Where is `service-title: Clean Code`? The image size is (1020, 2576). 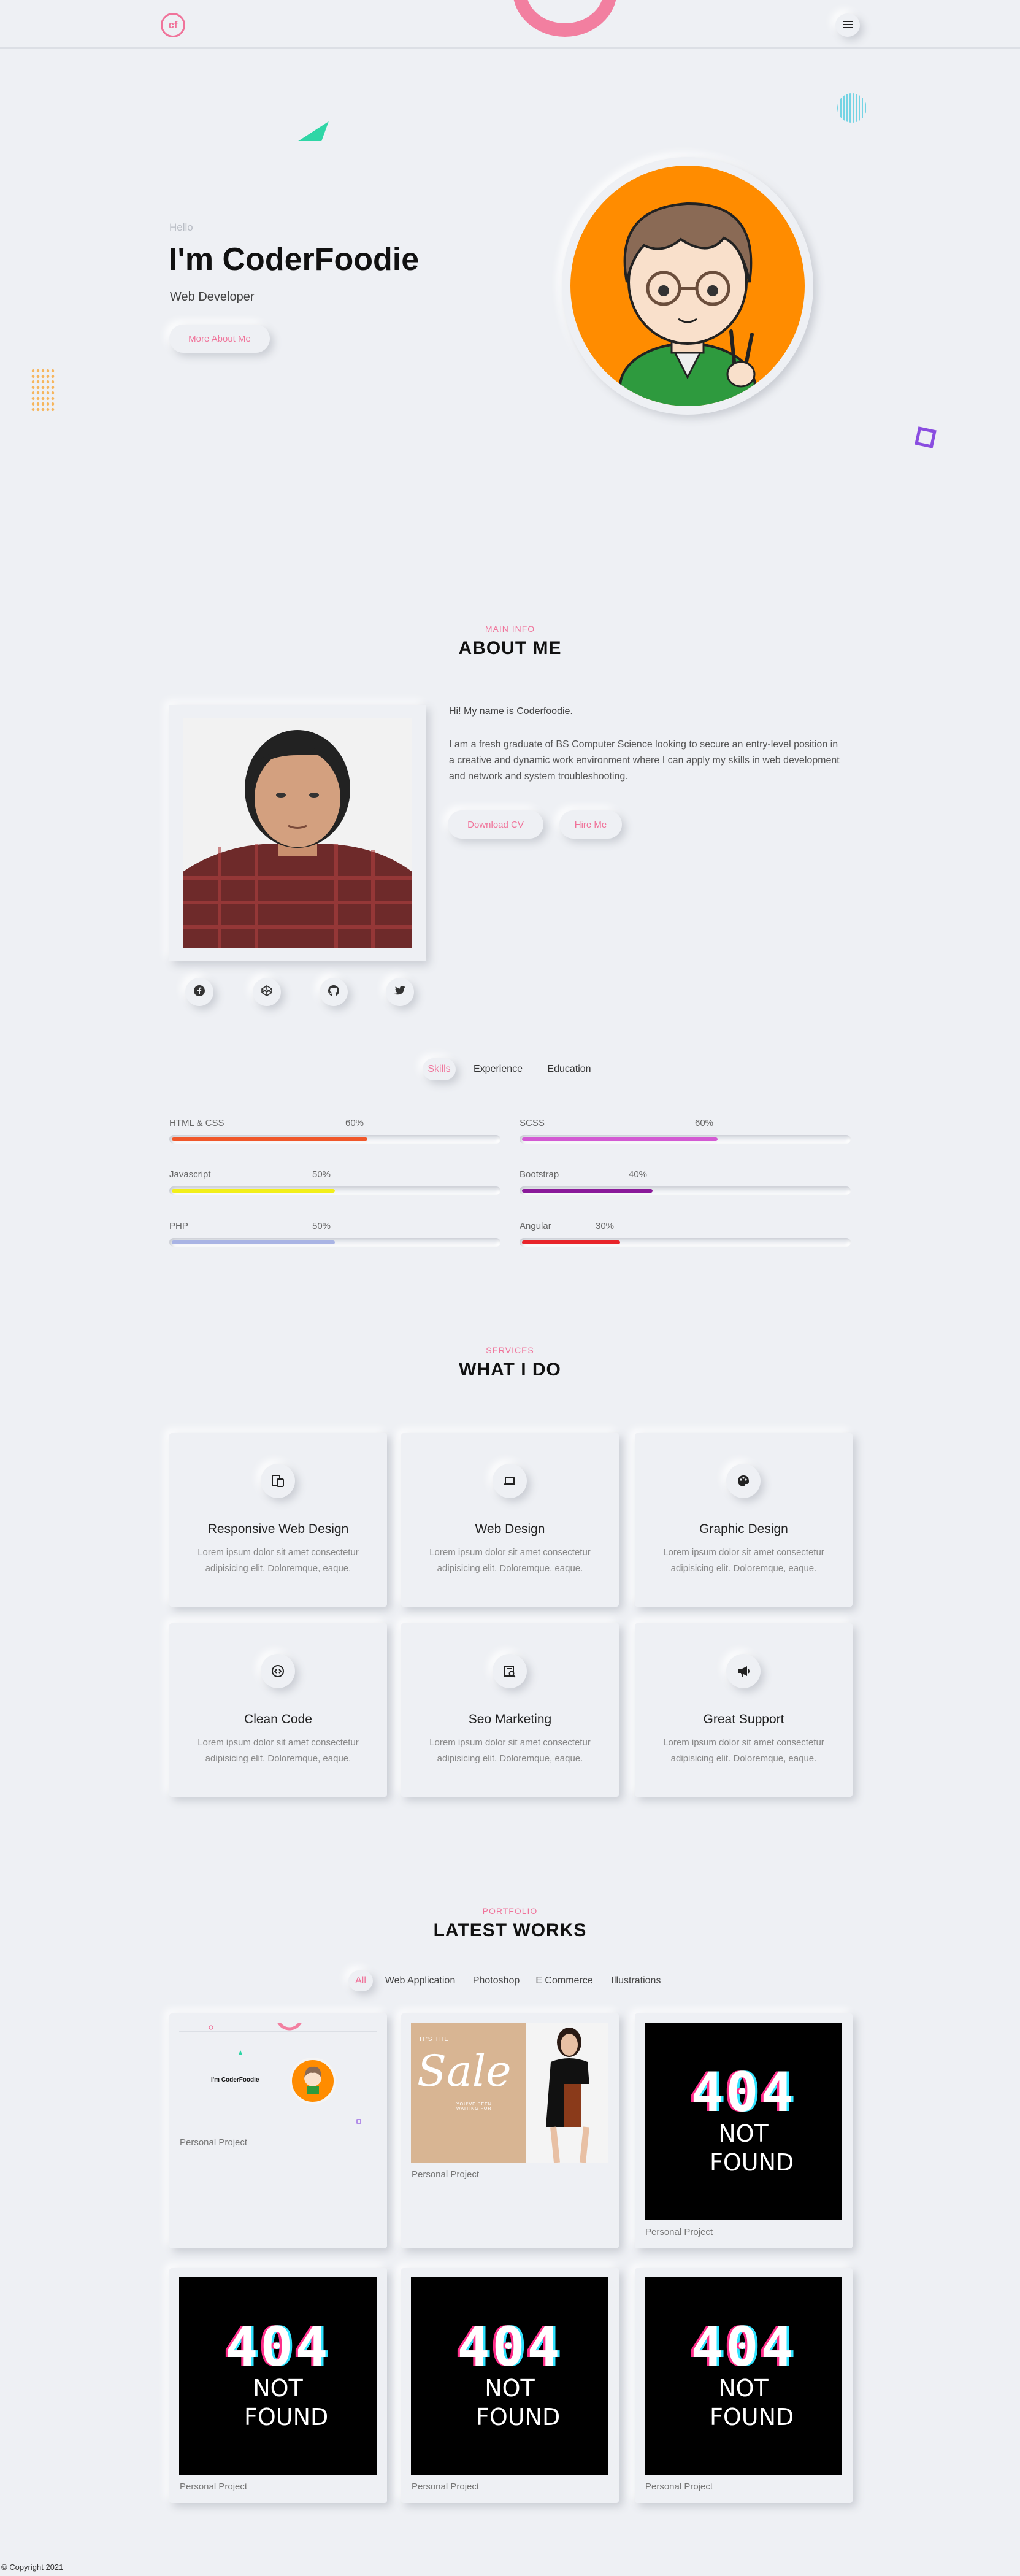
service-title: Clean Code is located at coordinates (278, 1719).